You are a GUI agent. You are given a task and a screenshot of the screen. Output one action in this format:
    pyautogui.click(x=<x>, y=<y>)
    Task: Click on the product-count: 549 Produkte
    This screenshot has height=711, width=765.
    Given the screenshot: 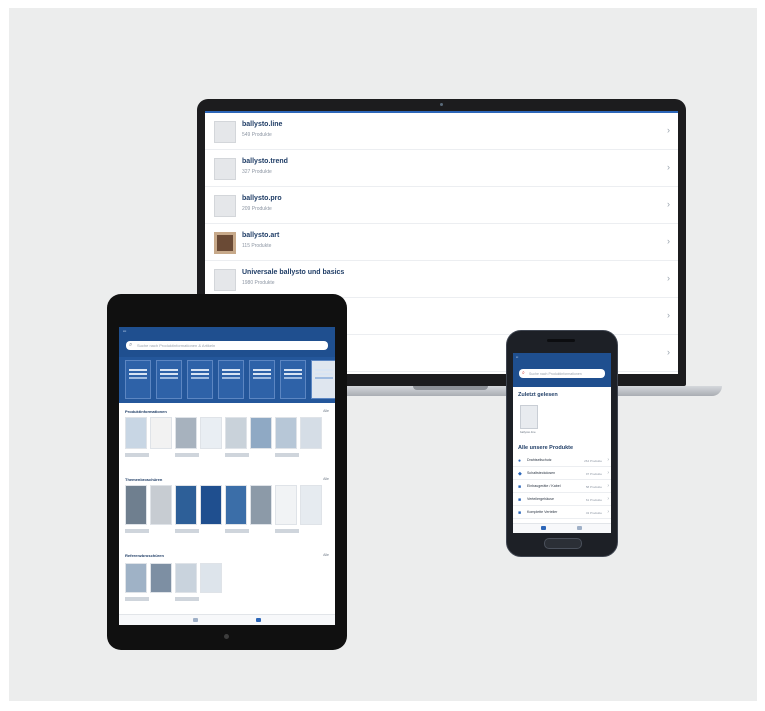 What is the action you would take?
    pyautogui.click(x=257, y=135)
    